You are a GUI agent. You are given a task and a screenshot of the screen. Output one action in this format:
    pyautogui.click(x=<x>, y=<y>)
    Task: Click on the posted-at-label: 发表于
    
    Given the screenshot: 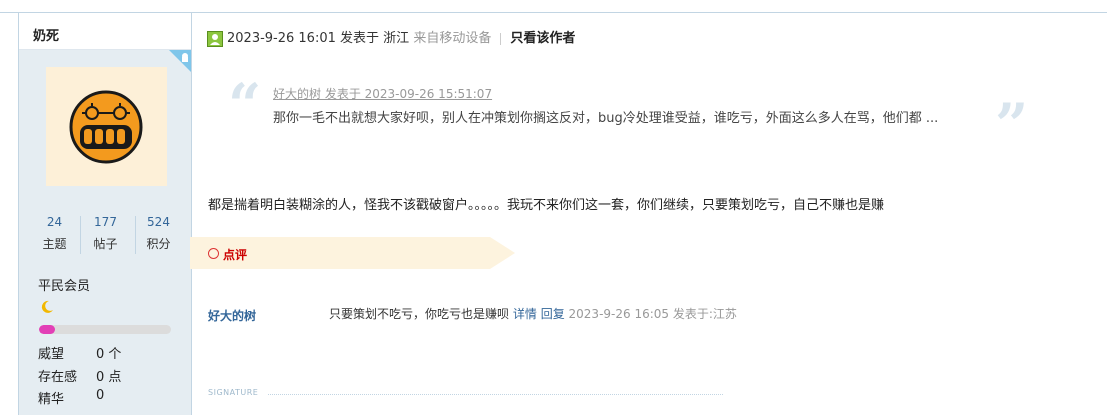 What is the action you would take?
    pyautogui.click(x=360, y=38)
    